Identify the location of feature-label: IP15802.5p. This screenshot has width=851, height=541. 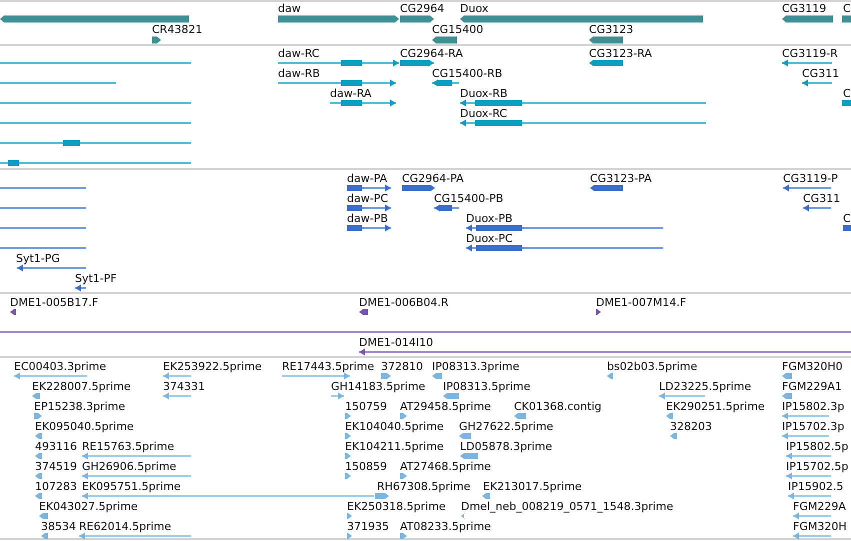
(817, 446).